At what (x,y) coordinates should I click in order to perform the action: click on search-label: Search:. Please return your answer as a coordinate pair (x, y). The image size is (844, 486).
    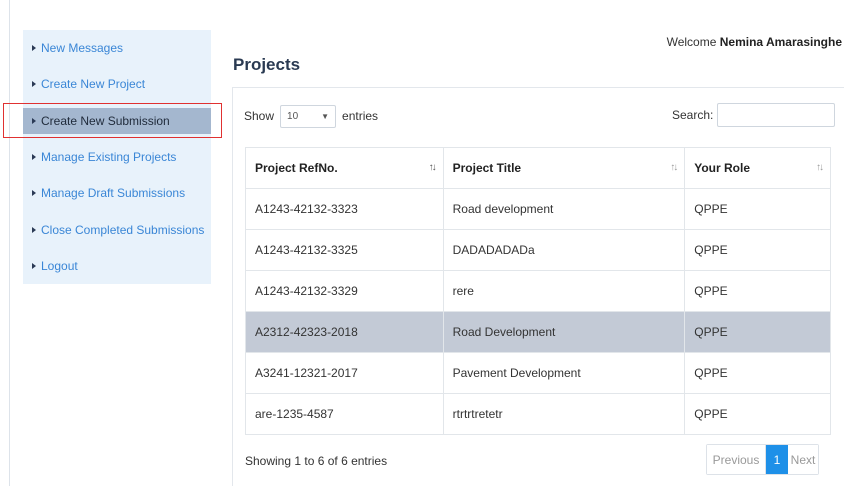
    Looking at the image, I should click on (693, 115).